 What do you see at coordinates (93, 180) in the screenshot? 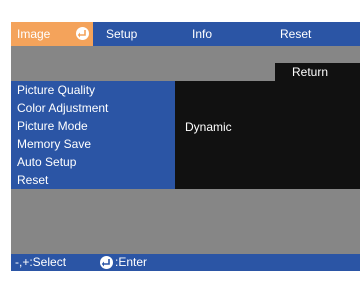
I see `menu-item-reset: Reset` at bounding box center [93, 180].